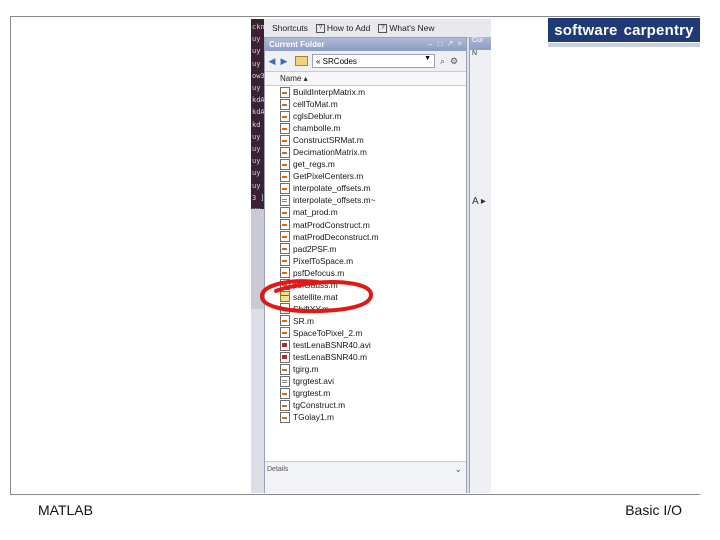  I want to click on shortcuts-button: Shortcuts, so click(290, 28).